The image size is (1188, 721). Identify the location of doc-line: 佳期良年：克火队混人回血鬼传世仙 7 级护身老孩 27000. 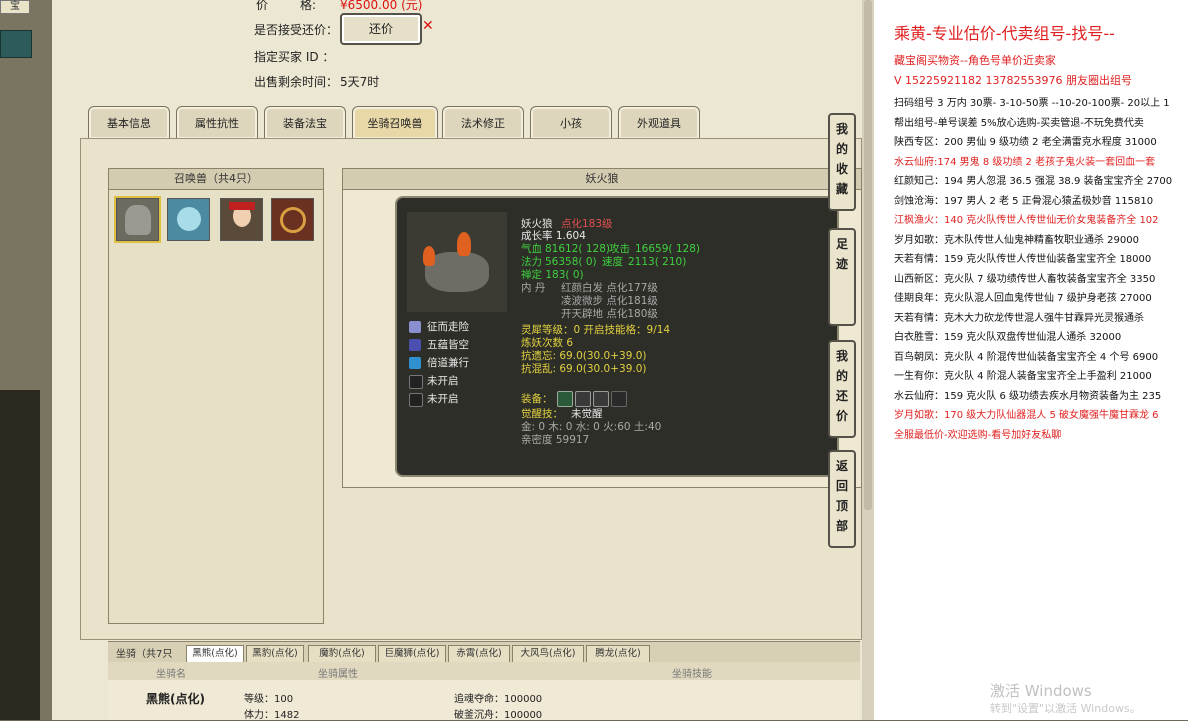
(1023, 298).